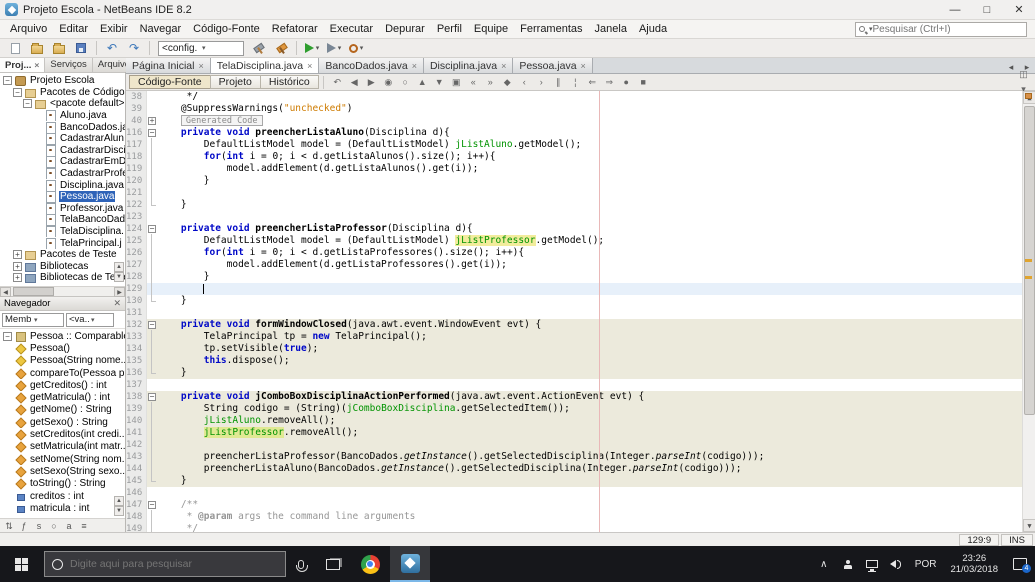 The height and width of the screenshot is (582, 1035). I want to click on view-tab-projeto: Projeto, so click(235, 82).